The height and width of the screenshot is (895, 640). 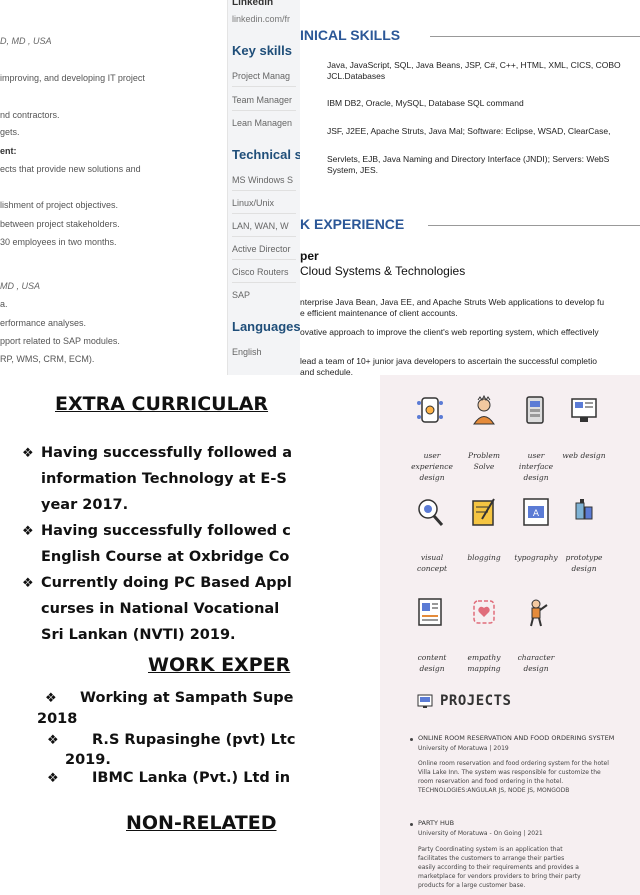 I want to click on bullet-line: curses in National Vocational, so click(x=160, y=609).